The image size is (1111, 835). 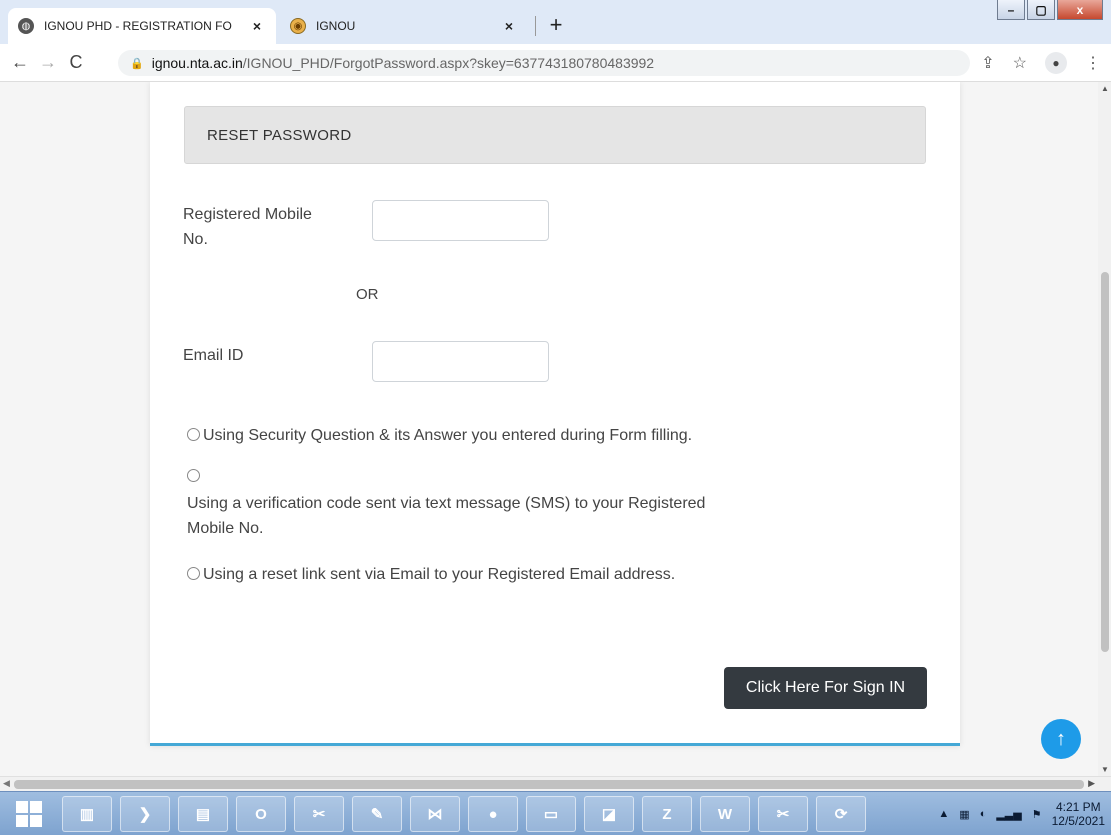 I want to click on taskbar-server-manager-icon: ▥, so click(x=87, y=814).